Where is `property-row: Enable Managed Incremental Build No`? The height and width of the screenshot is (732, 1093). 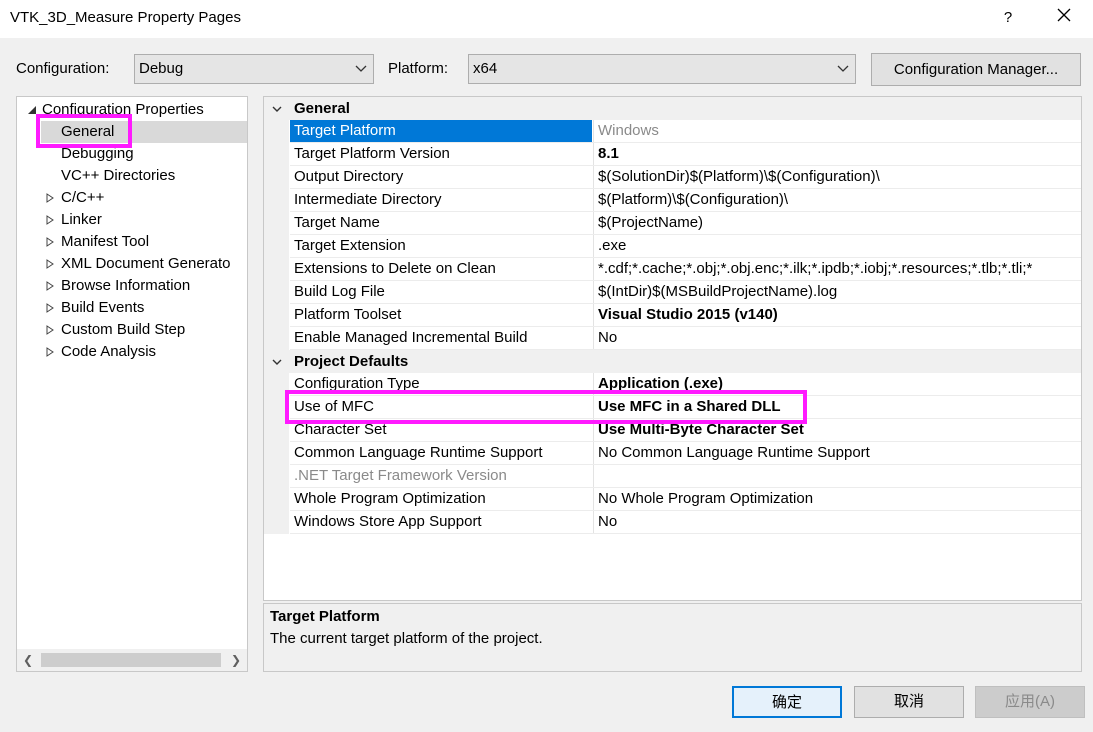 property-row: Enable Managed Incremental Build No is located at coordinates (672, 338).